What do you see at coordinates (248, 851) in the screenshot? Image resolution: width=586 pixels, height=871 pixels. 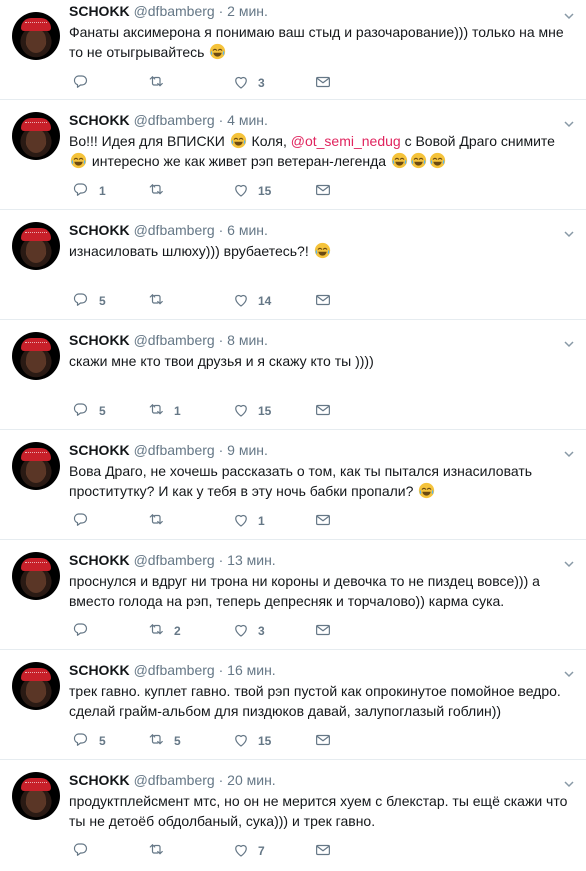 I see `like-button: 7` at bounding box center [248, 851].